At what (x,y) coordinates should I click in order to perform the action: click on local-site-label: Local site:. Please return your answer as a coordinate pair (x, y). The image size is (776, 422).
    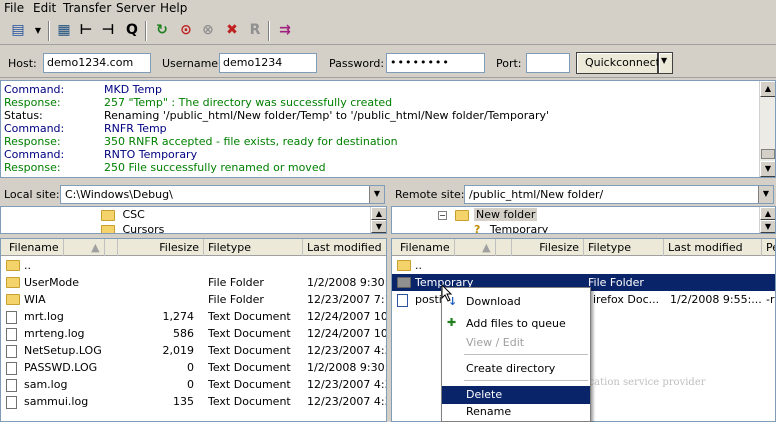
    Looking at the image, I should click on (32, 194).